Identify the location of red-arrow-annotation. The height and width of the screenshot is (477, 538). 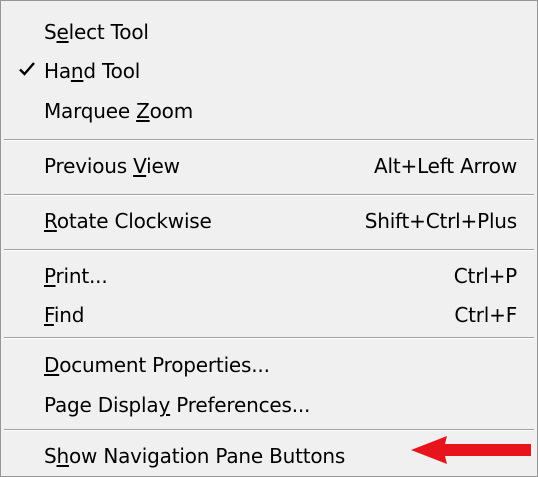
(471, 450).